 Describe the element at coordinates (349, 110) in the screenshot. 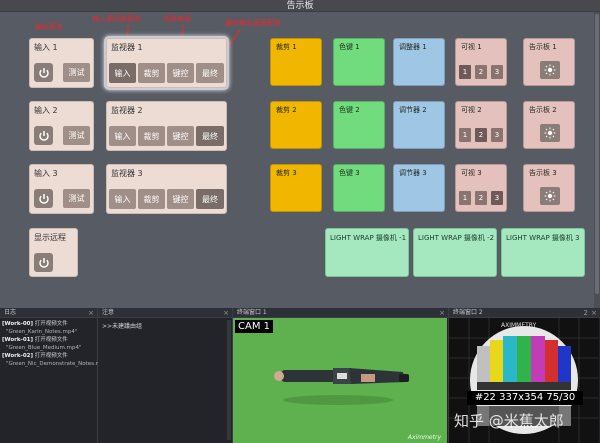

I see `tile-label: 色键 2` at that location.